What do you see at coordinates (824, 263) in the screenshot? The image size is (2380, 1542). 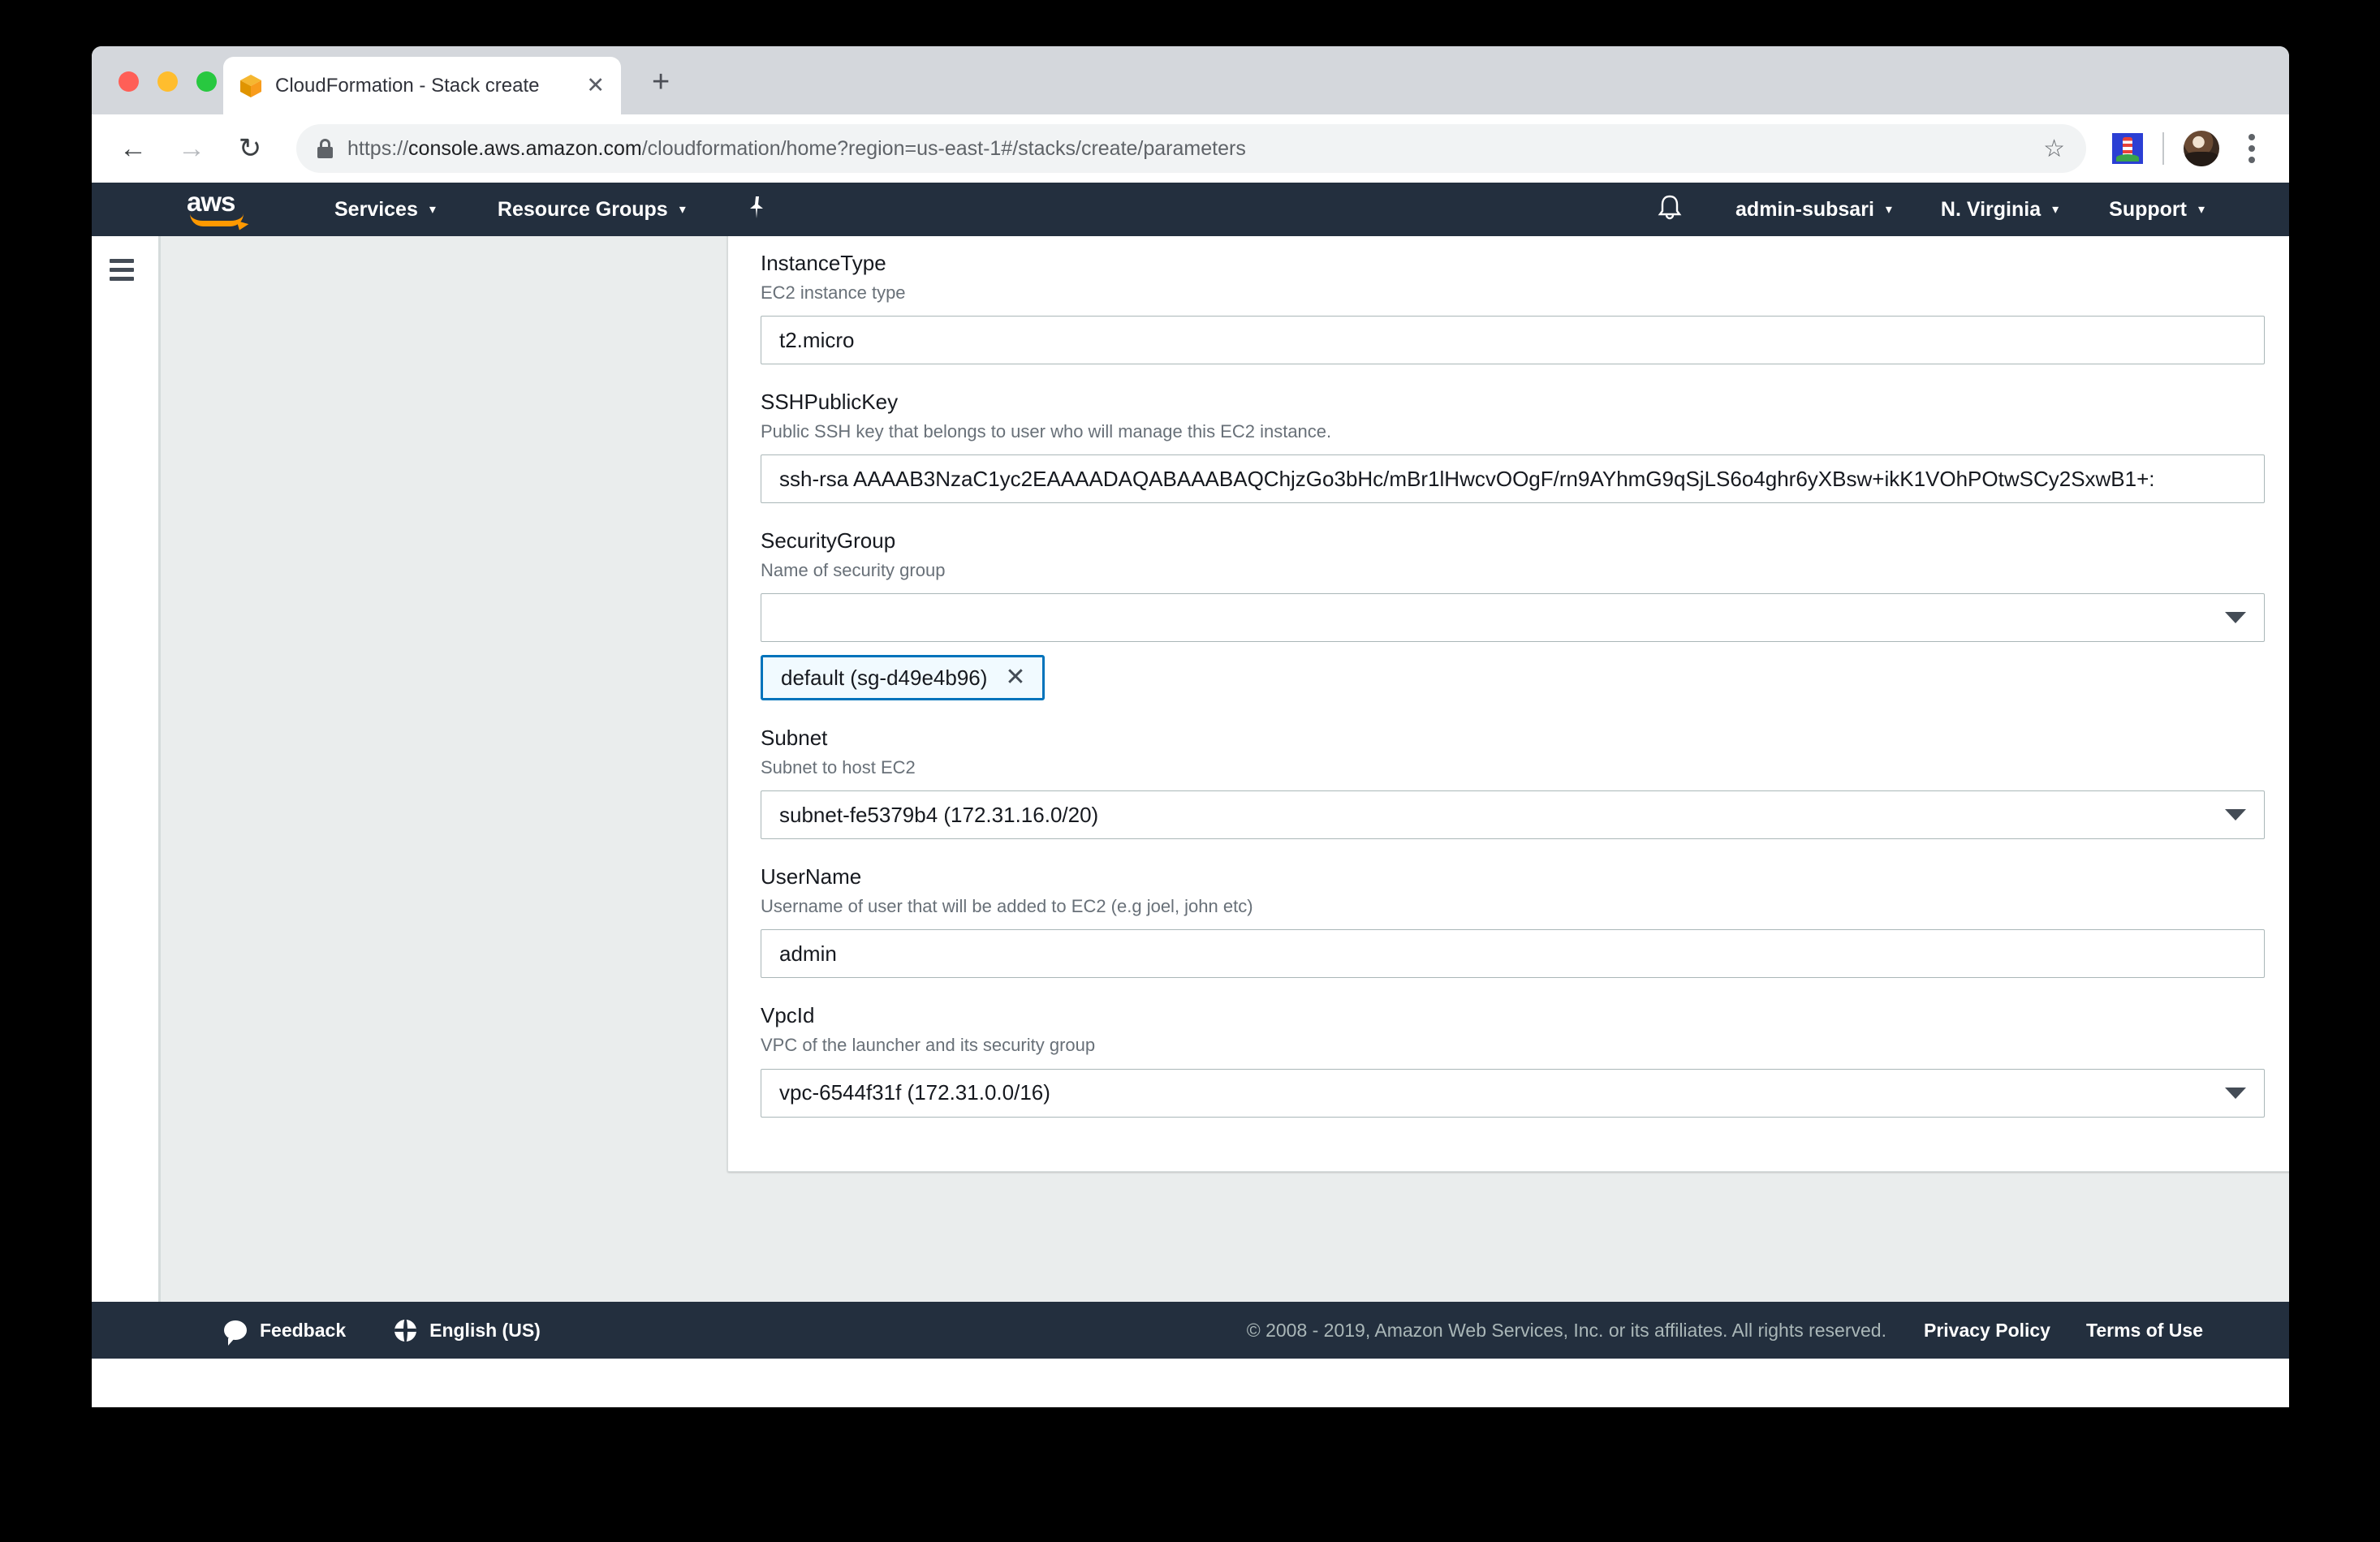 I see `instance-type-label: InstanceType` at bounding box center [824, 263].